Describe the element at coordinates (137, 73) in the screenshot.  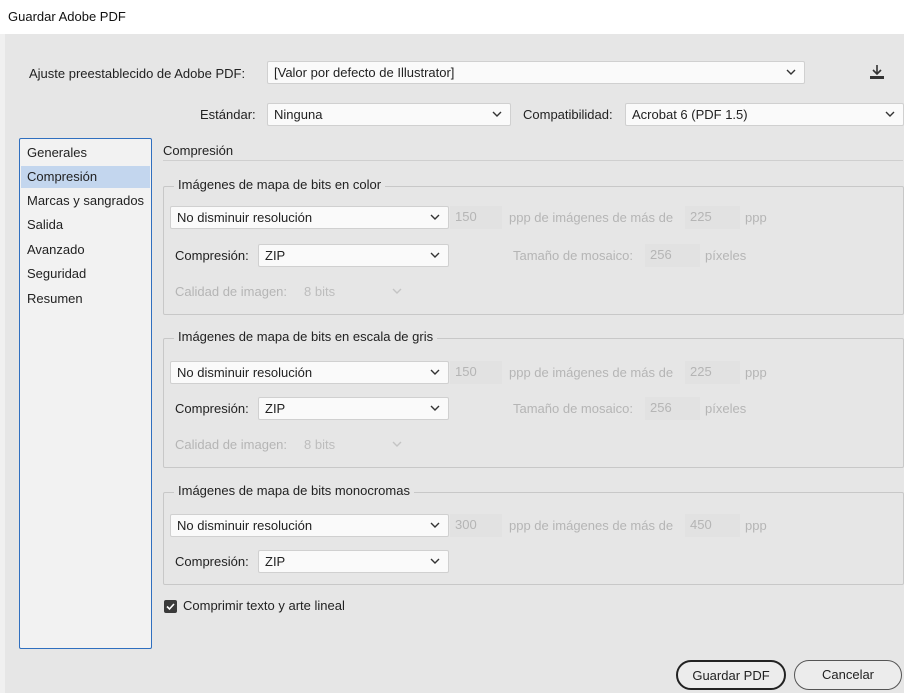
I see `preset-label: Ajuste preestablecido de Adobe PDF:` at that location.